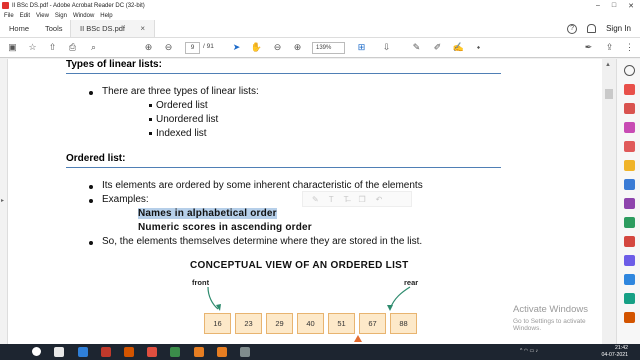 The image size is (640, 360). What do you see at coordinates (32, 47) in the screenshot?
I see `bookmark-star-icon: ☆` at bounding box center [32, 47].